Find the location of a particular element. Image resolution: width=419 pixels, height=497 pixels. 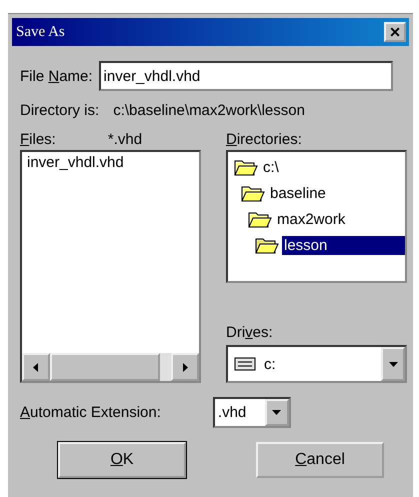

directories-label: Directories: is located at coordinates (264, 139).